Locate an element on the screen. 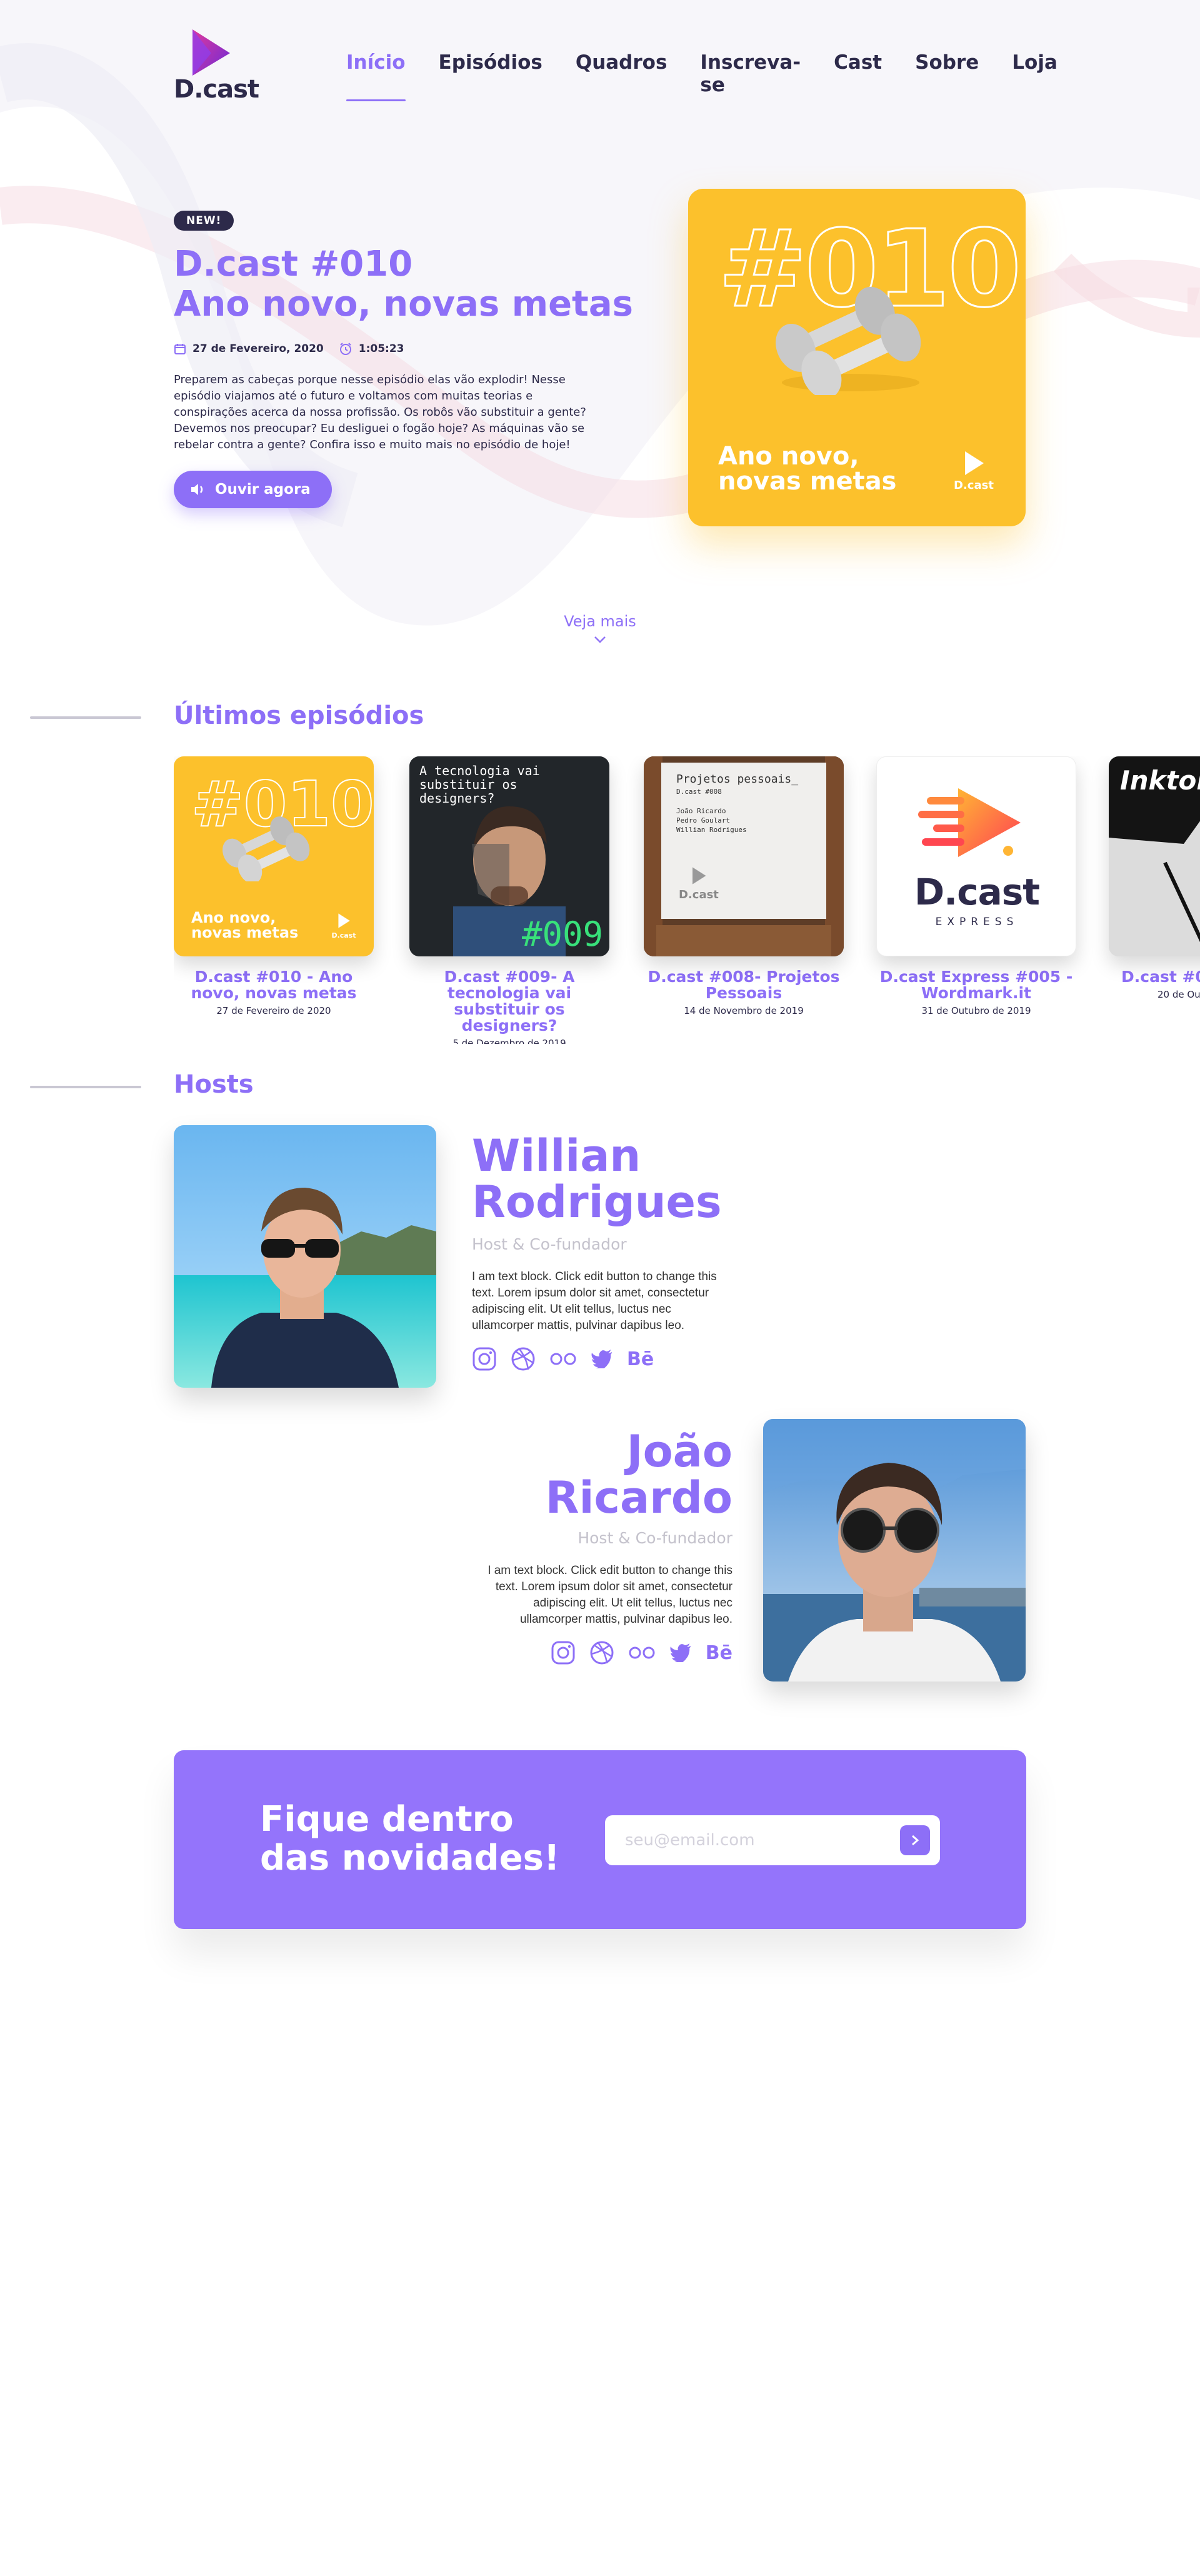 The width and height of the screenshot is (1200, 2576). episode-cover: D.cast EXPRESS is located at coordinates (976, 856).